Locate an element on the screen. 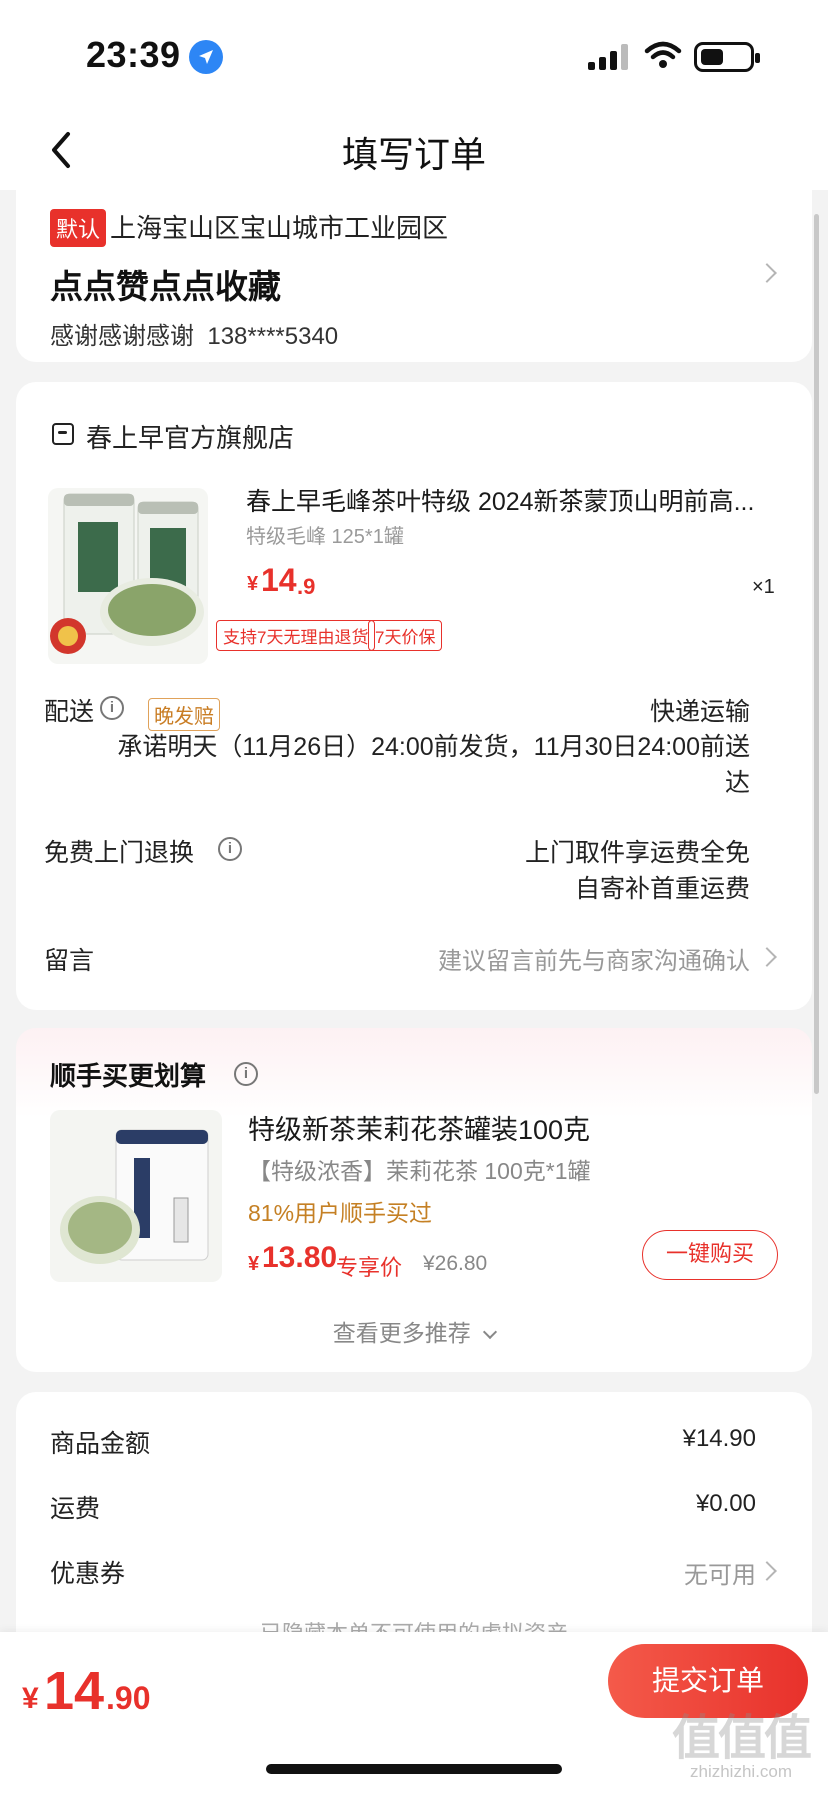  nav-bar: 填写订单 is located at coordinates (414, 150).